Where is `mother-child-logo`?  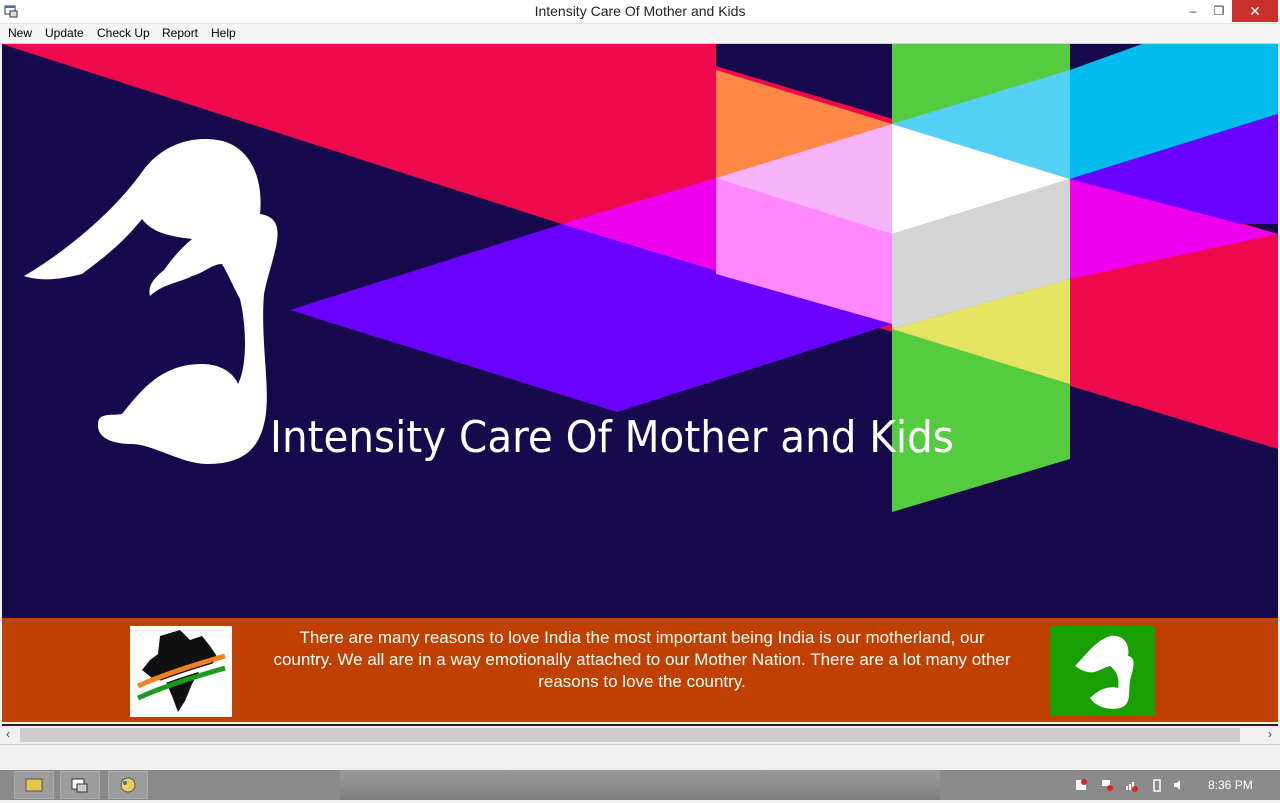
mother-child-logo is located at coordinates (151, 302).